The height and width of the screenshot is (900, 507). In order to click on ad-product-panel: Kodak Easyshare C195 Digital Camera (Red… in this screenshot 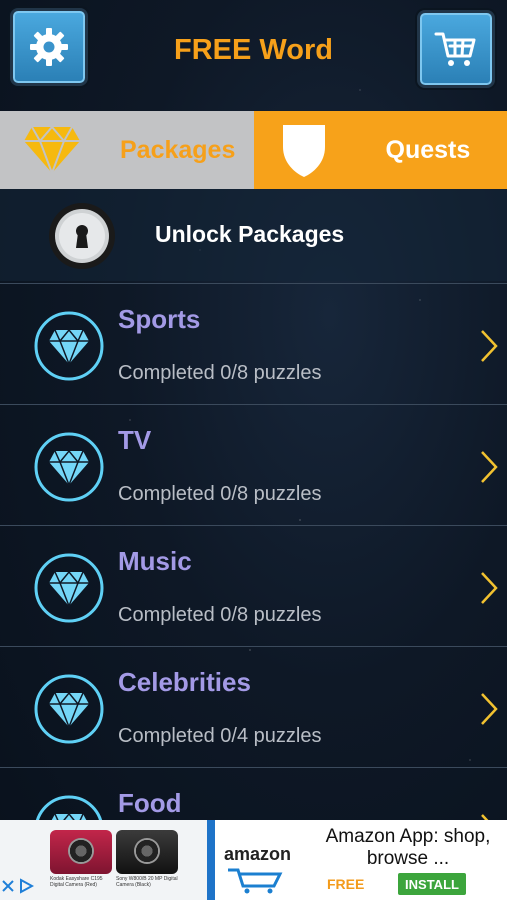, I will do `click(103, 860)`.